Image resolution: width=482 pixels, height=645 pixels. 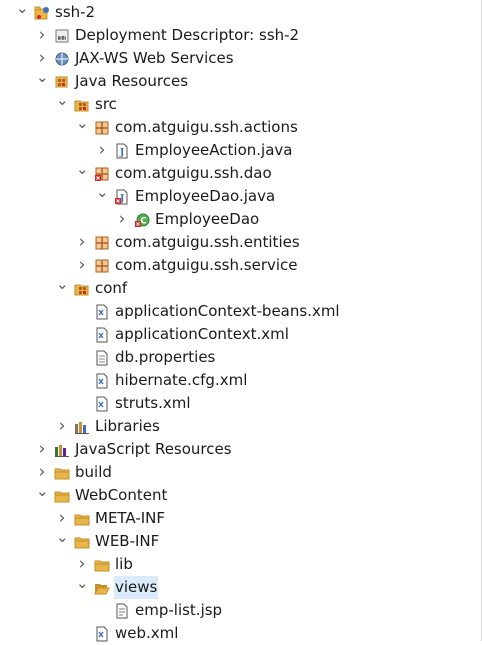 I want to click on tree-item: struts.xml, so click(x=235, y=403).